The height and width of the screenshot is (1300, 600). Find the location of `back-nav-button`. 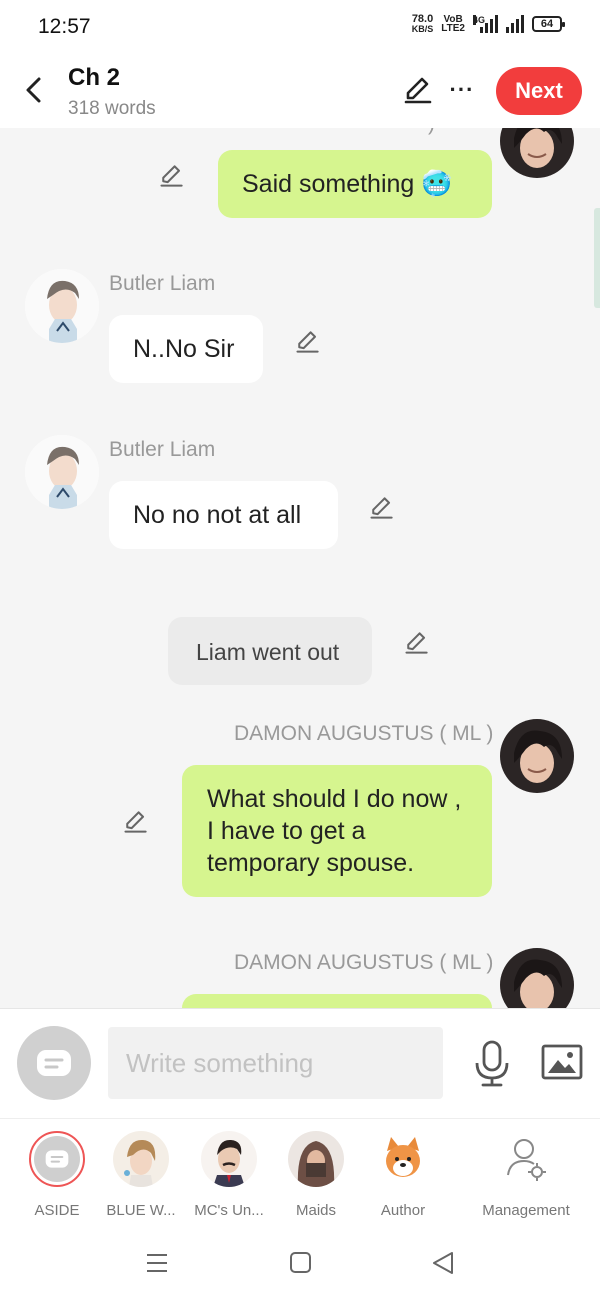

back-nav-button is located at coordinates (443, 1263).